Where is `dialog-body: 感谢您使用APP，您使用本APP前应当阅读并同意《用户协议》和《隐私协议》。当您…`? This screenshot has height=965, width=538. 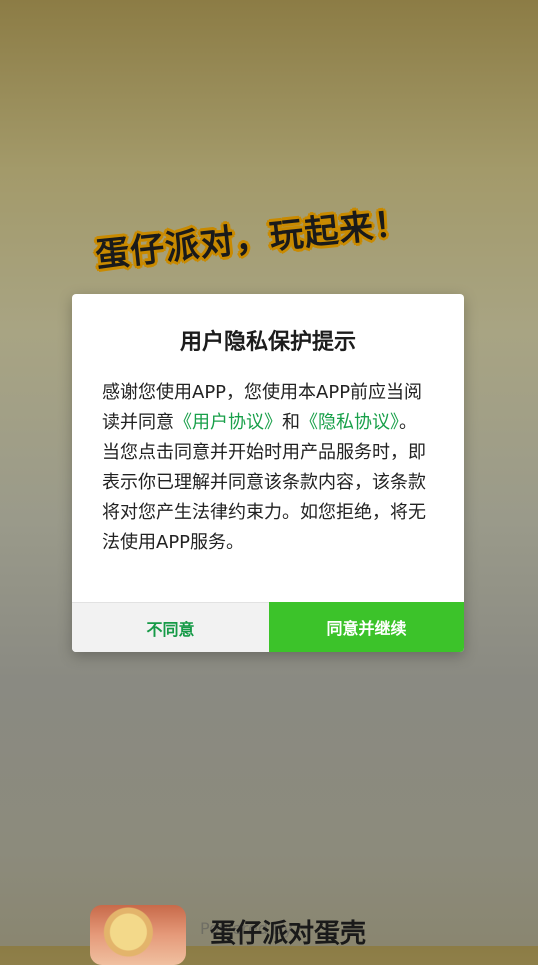
dialog-body: 感谢您使用APP，您使用本APP前应当阅读并同意《用户协议》和《隐私协议》。当您… is located at coordinates (265, 468).